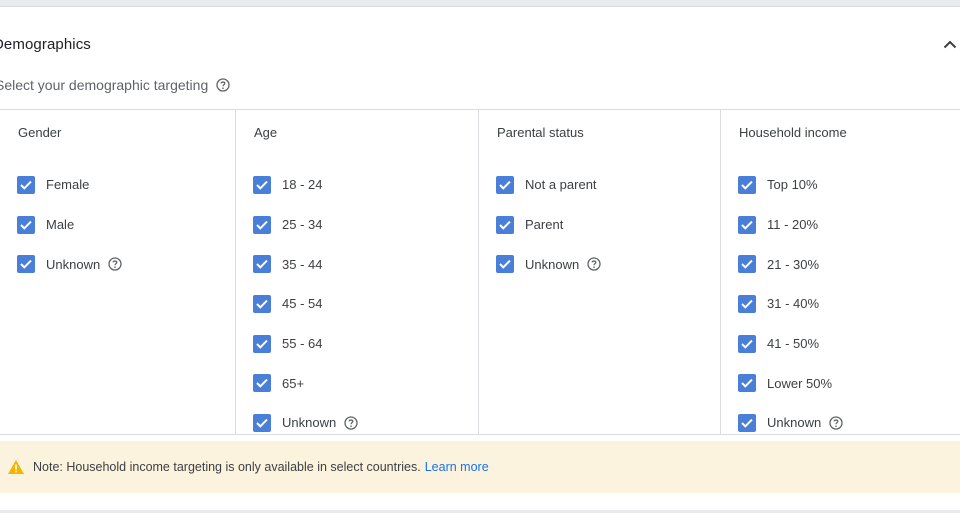 This screenshot has width=960, height=513. I want to click on option-label: 18 - 24, so click(302, 185).